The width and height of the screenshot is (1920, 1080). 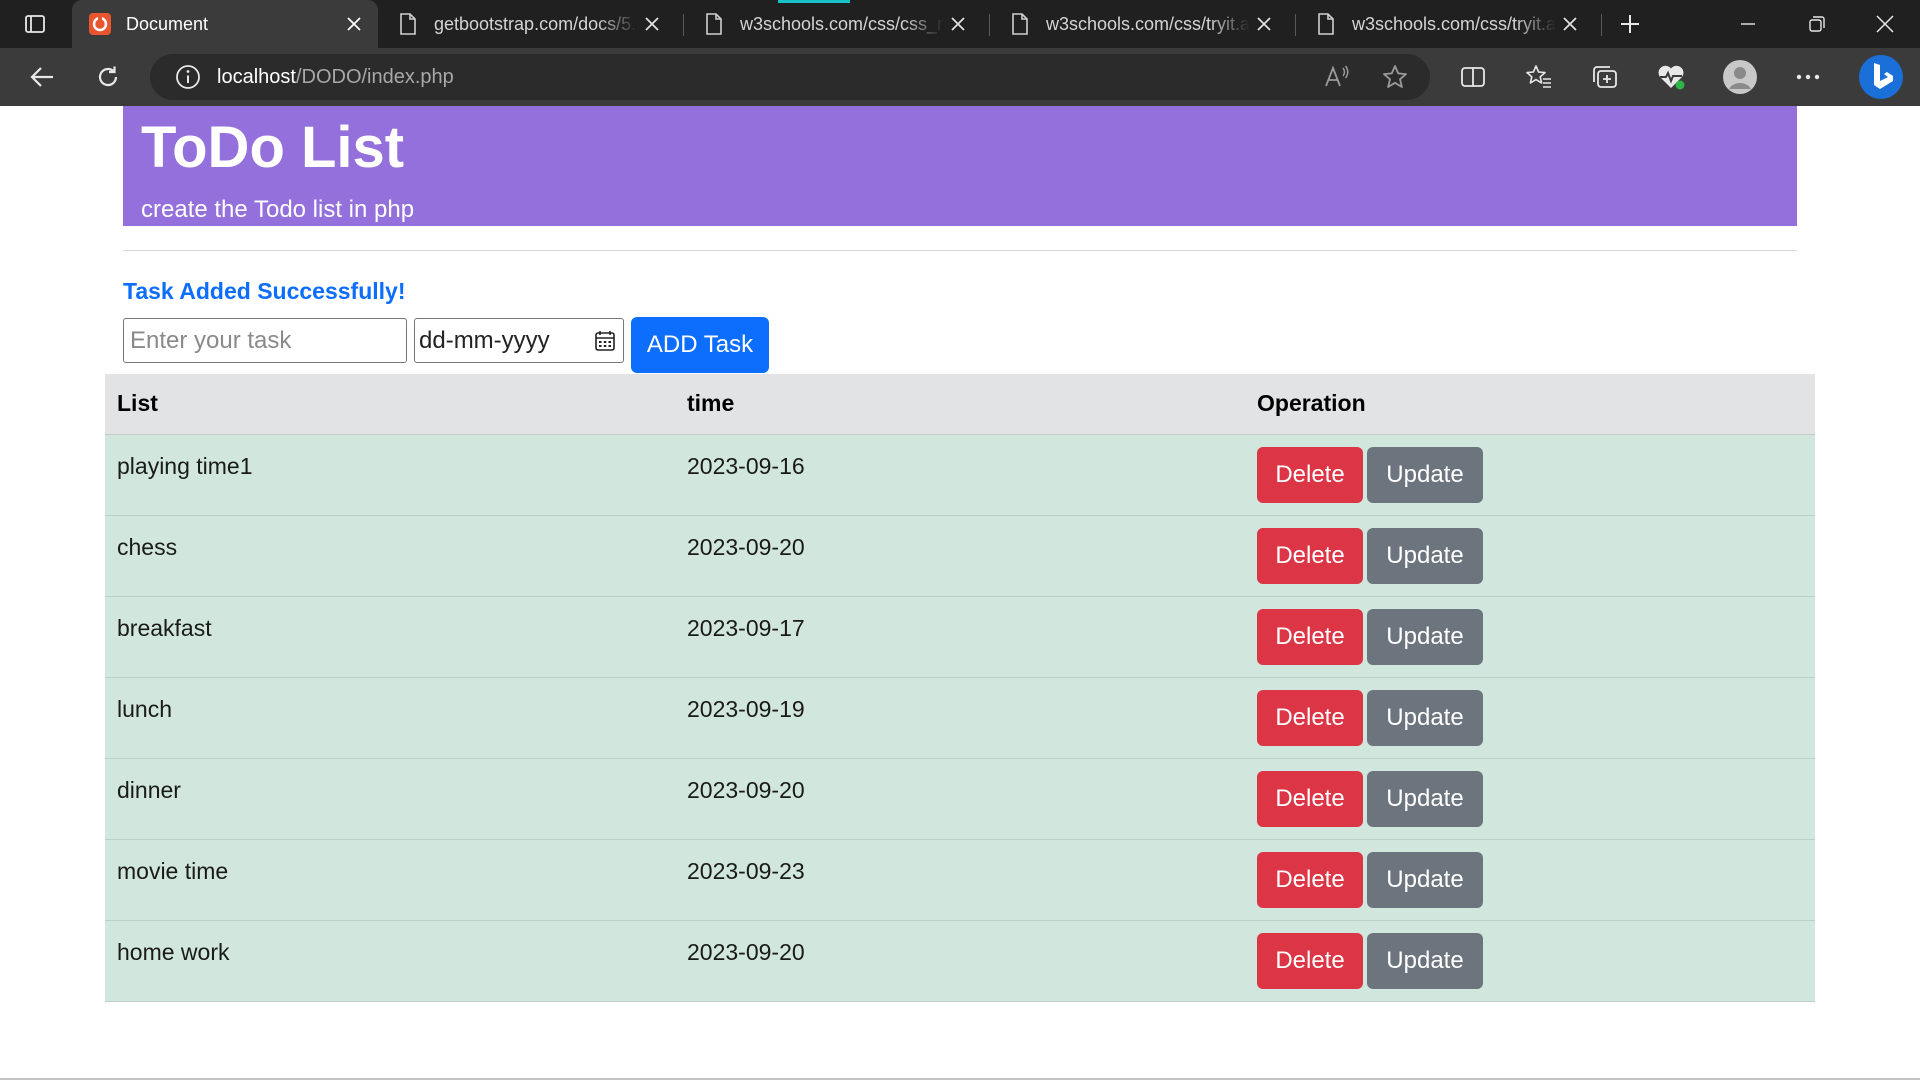 I want to click on back-arrow-icon, so click(x=41, y=77).